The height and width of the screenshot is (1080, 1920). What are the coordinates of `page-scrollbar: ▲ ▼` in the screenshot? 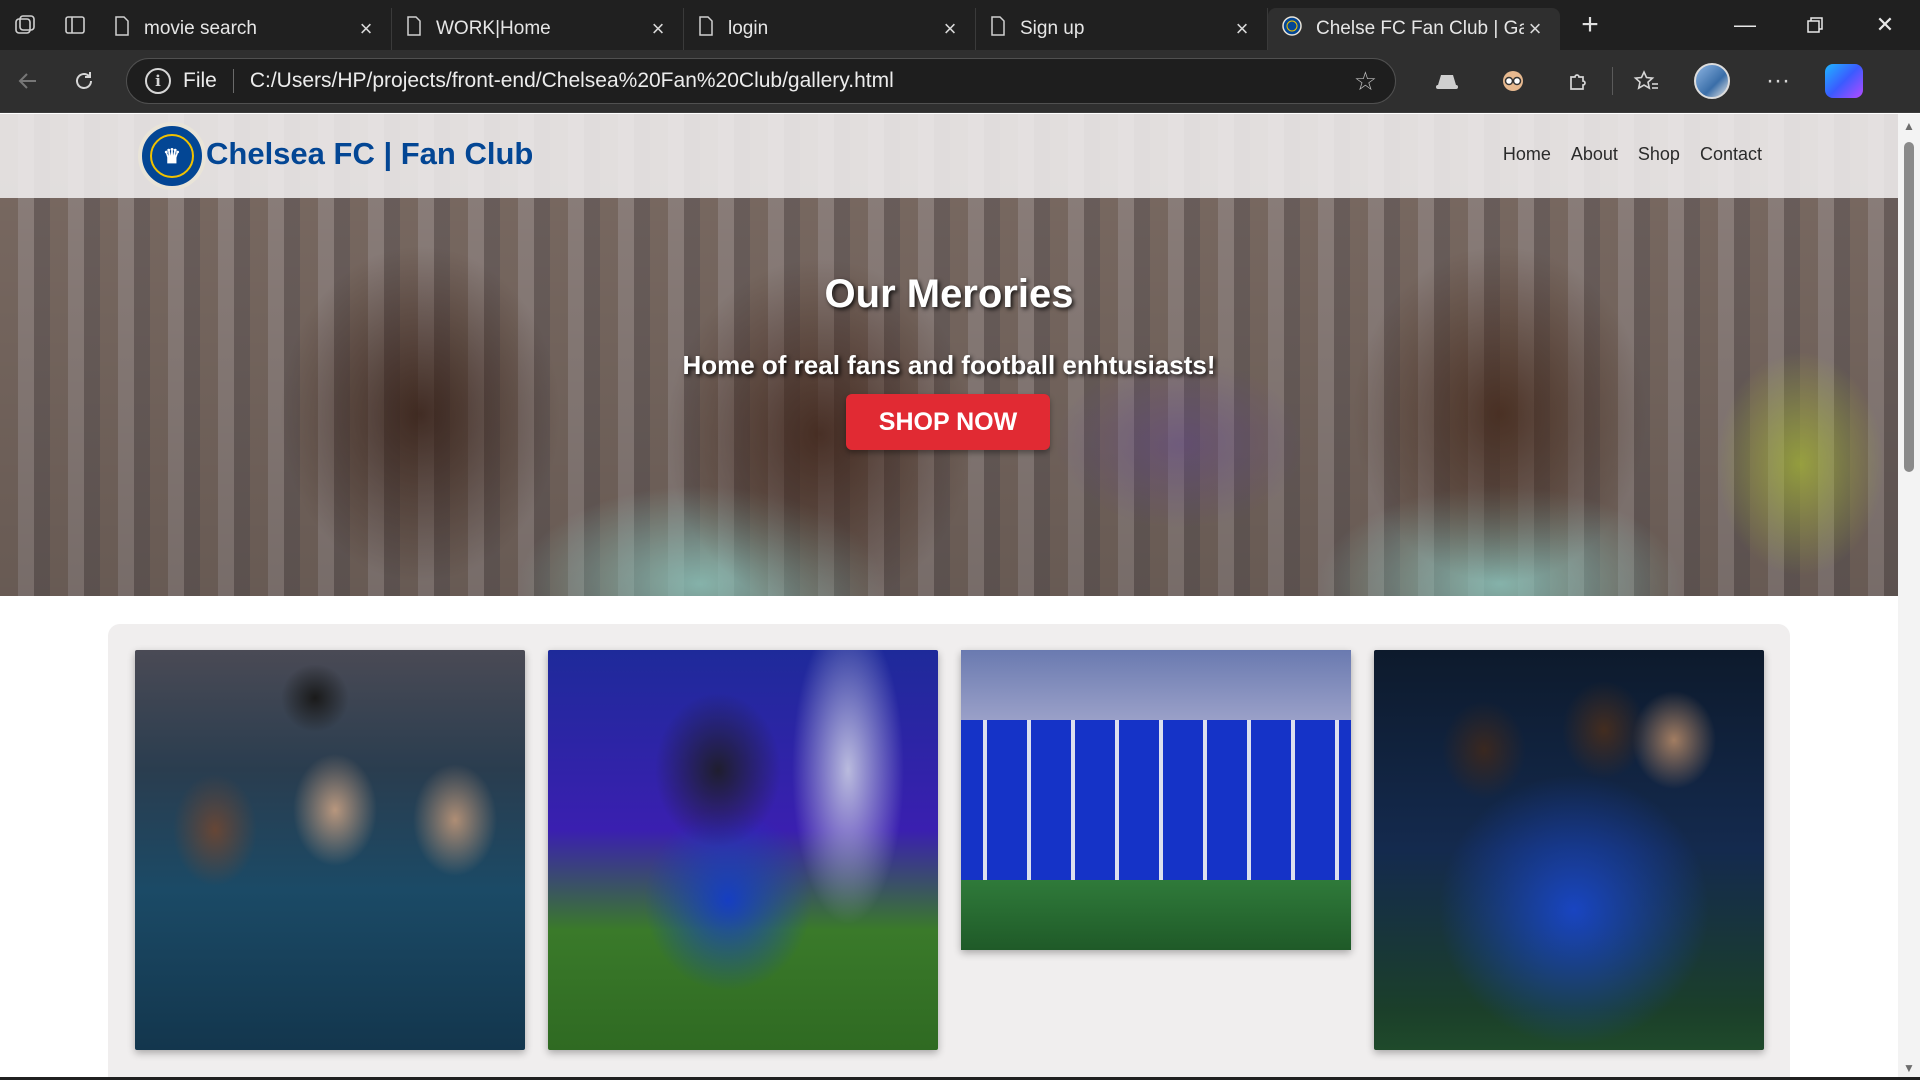 It's located at (1909, 597).